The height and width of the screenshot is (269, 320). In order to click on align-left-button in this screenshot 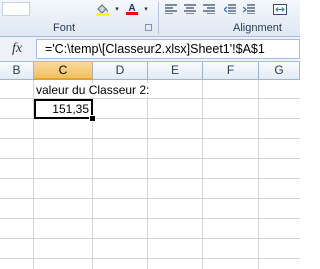, I will do `click(171, 9)`.